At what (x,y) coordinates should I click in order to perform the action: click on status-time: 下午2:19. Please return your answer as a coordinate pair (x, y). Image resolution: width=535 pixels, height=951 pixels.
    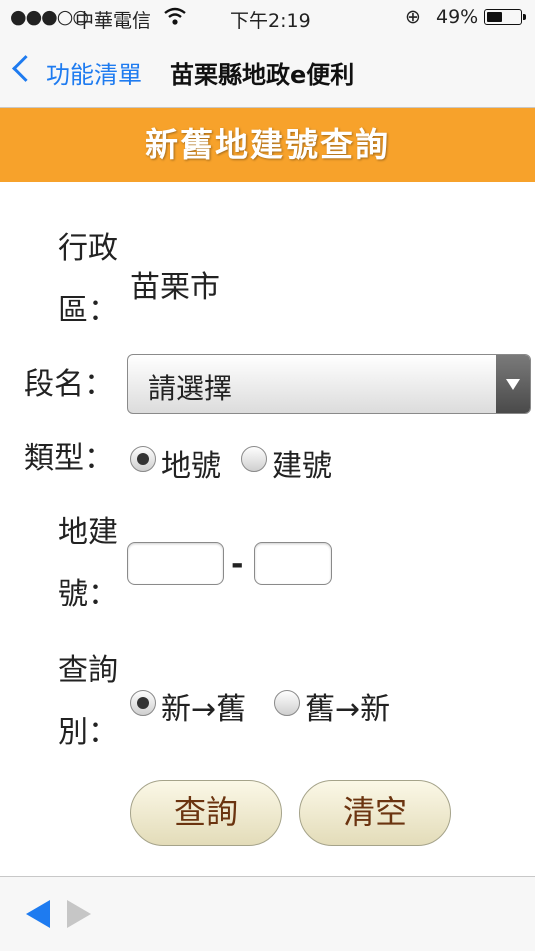
    Looking at the image, I should click on (270, 21).